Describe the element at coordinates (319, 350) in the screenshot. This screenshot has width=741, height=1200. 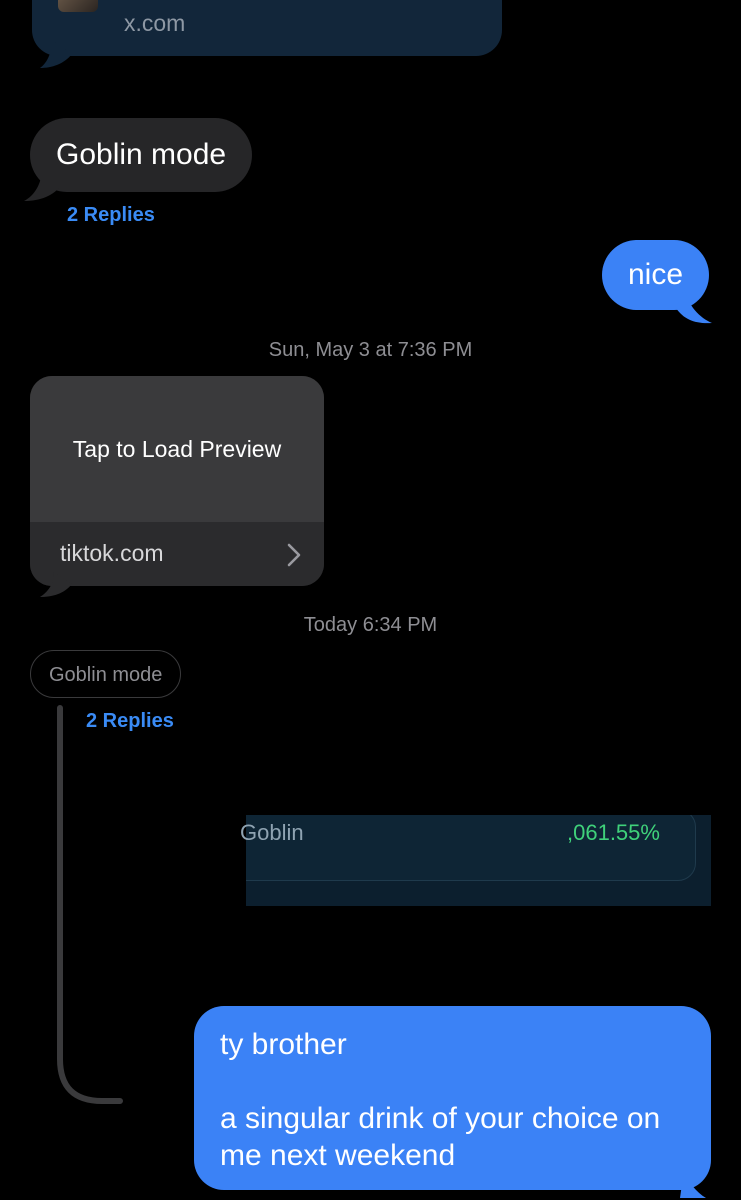
I see `timestamp-day: Sun, May 3` at that location.